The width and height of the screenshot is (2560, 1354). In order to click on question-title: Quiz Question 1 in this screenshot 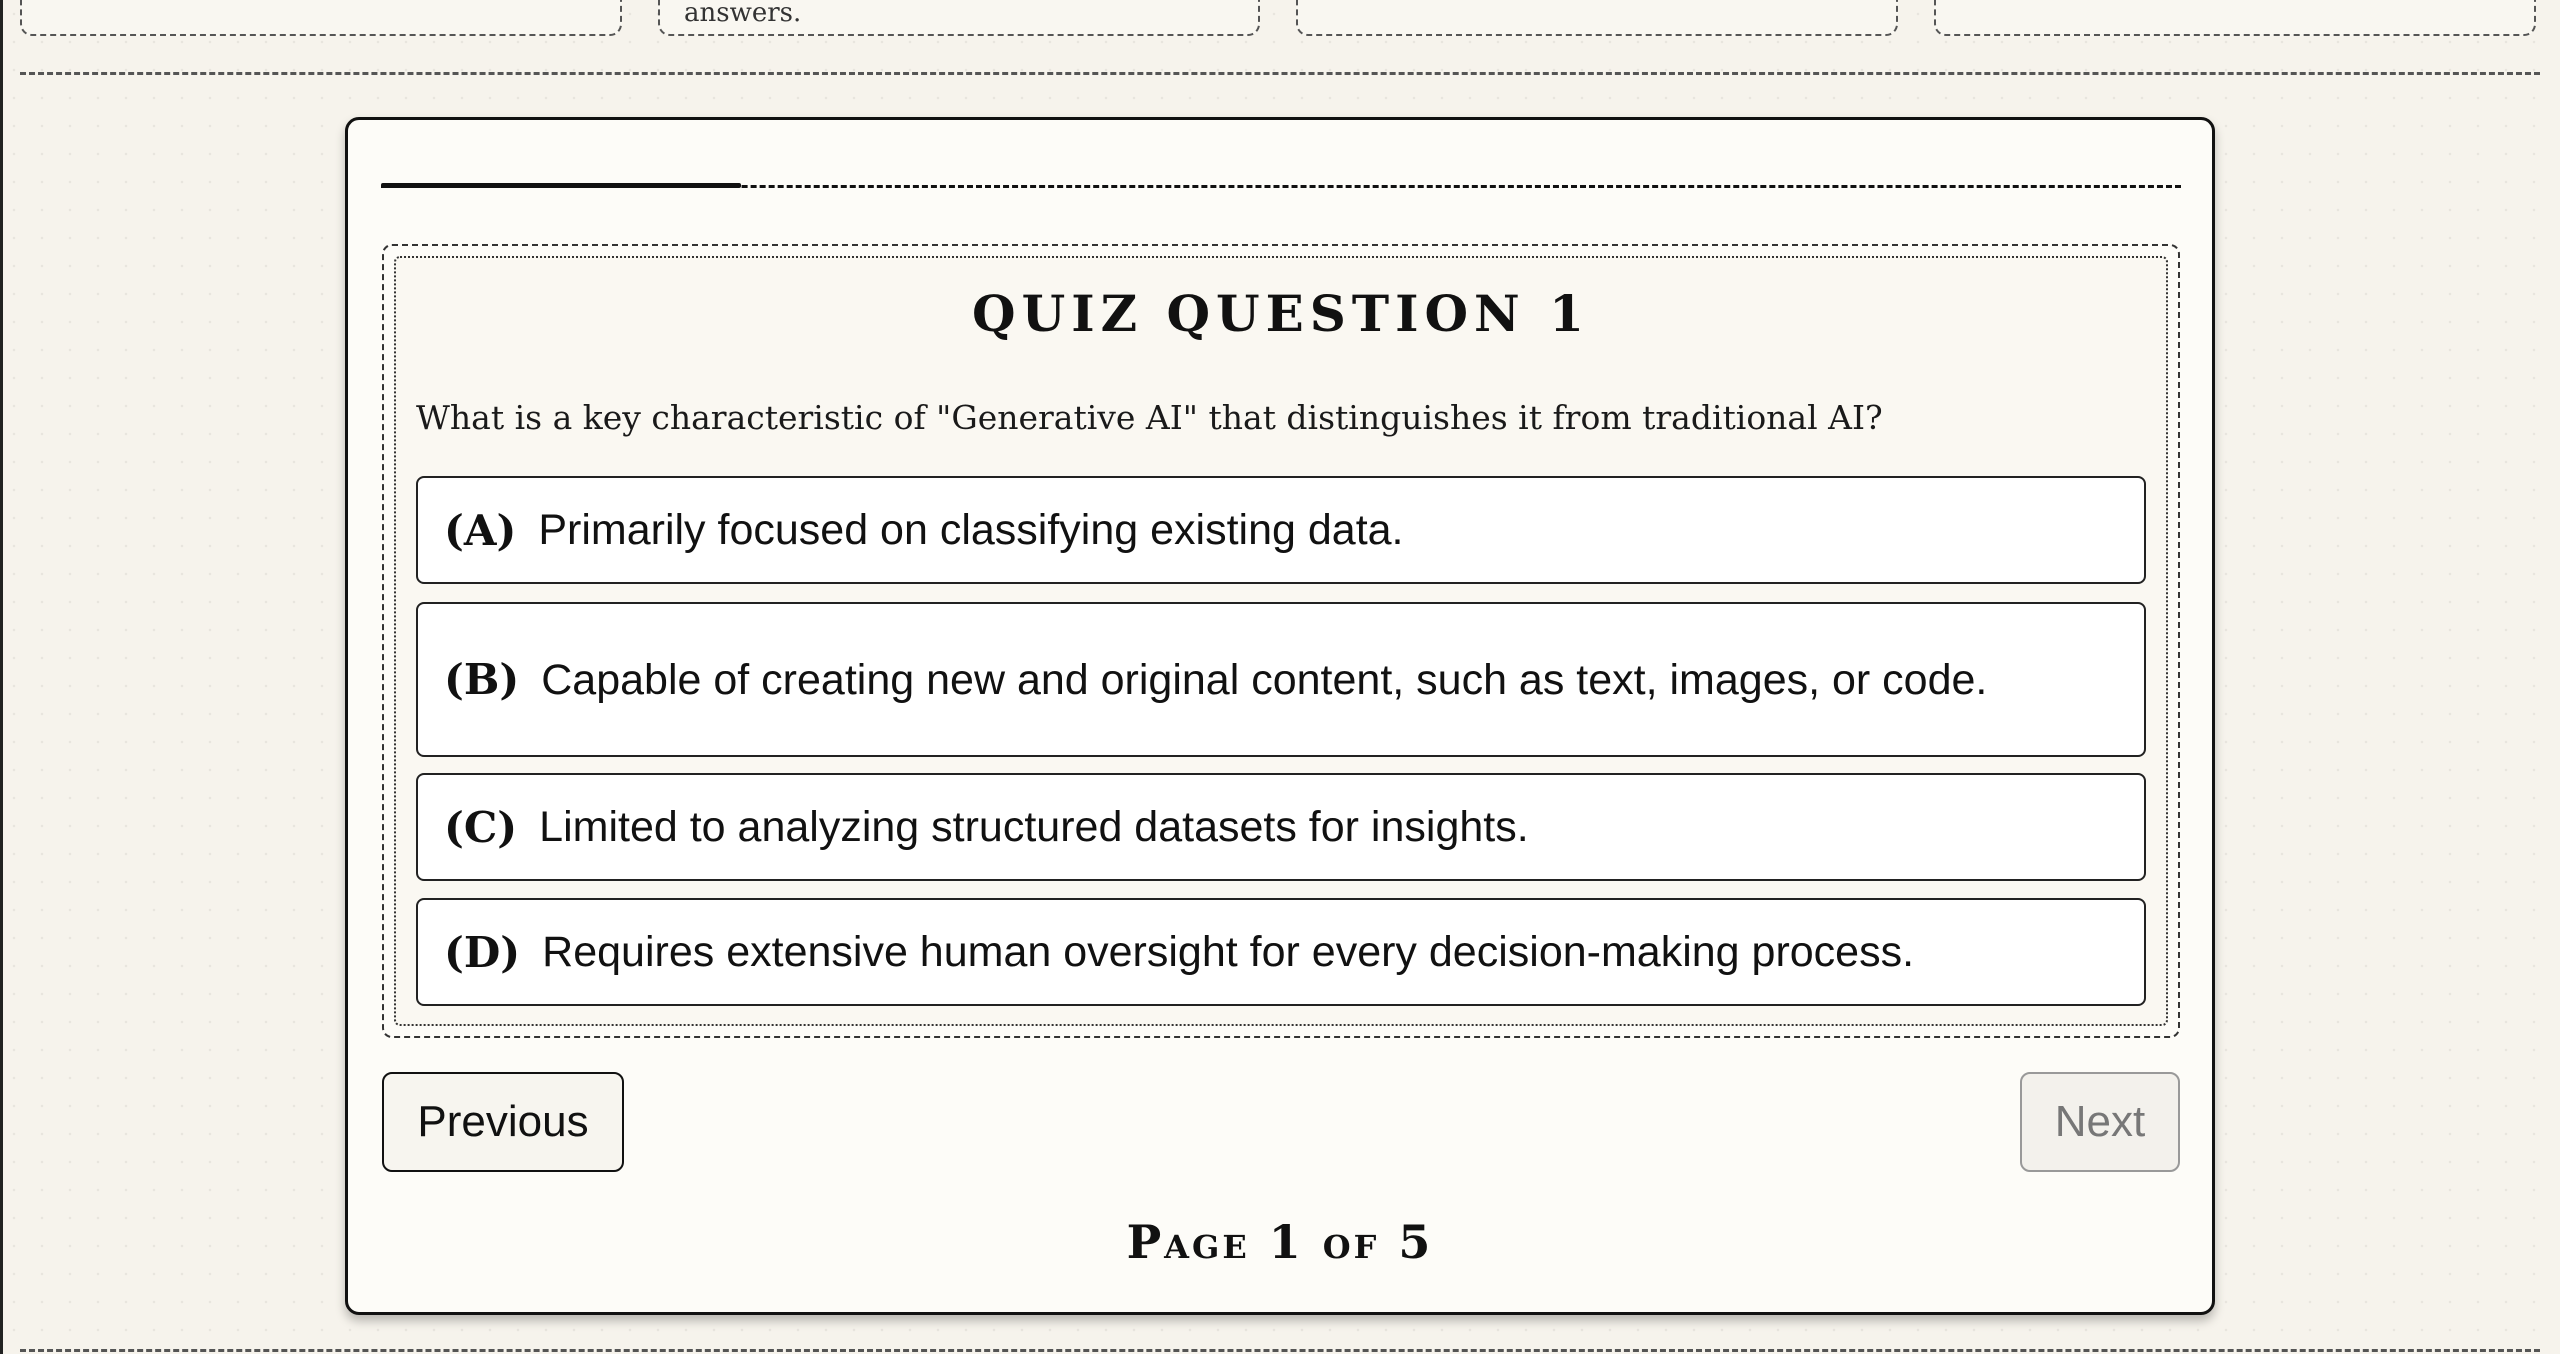, I will do `click(1281, 313)`.